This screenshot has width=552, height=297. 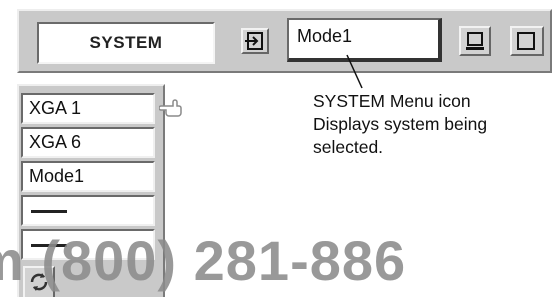 I want to click on list-item-label: Mode1, so click(x=57, y=176).